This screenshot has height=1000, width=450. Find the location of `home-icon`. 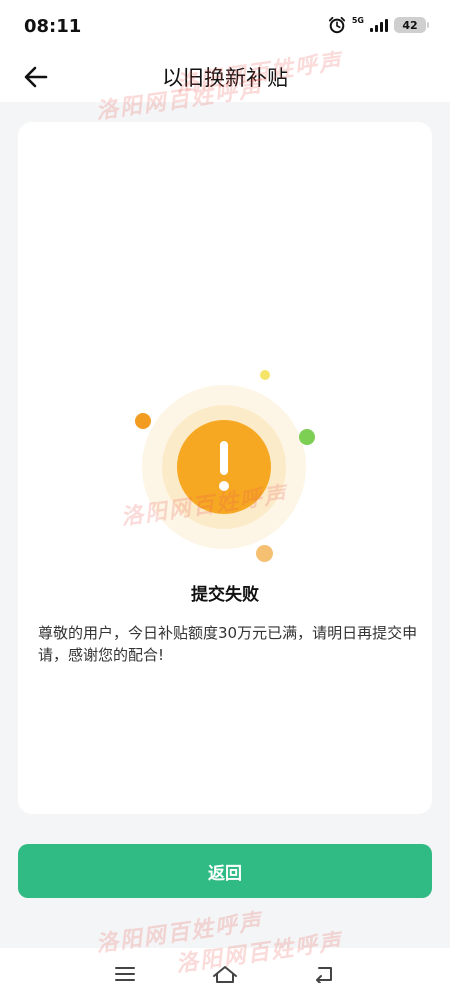

home-icon is located at coordinates (225, 974).